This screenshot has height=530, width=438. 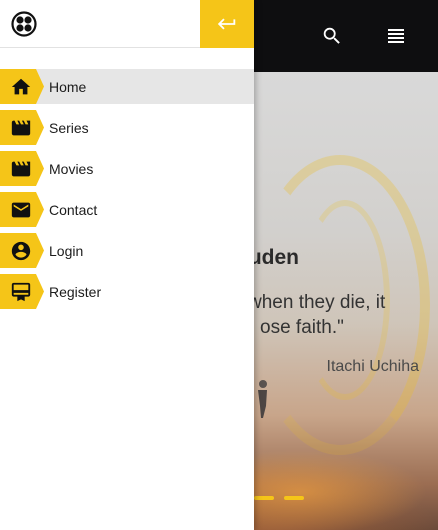 What do you see at coordinates (317, 302) in the screenshot?
I see `hero-quote-line: when they die, it` at bounding box center [317, 302].